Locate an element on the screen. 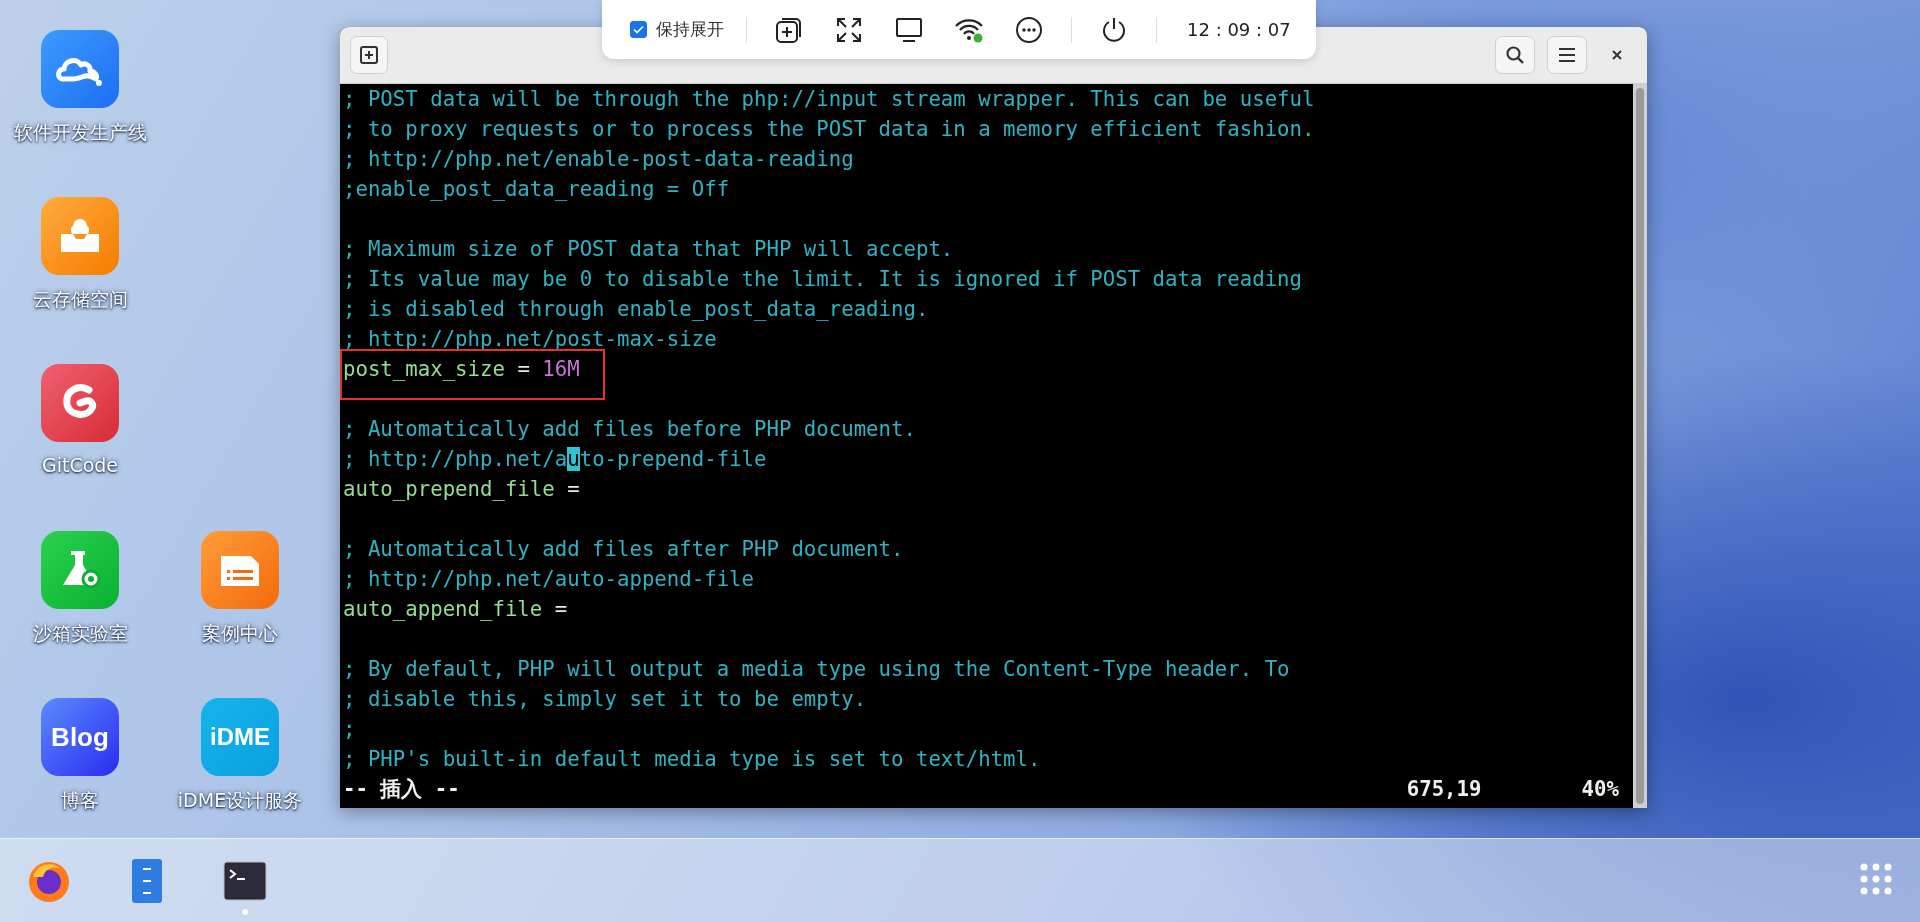 This screenshot has width=1920, height=922. code-line: auto_append_file = is located at coordinates (455, 609).